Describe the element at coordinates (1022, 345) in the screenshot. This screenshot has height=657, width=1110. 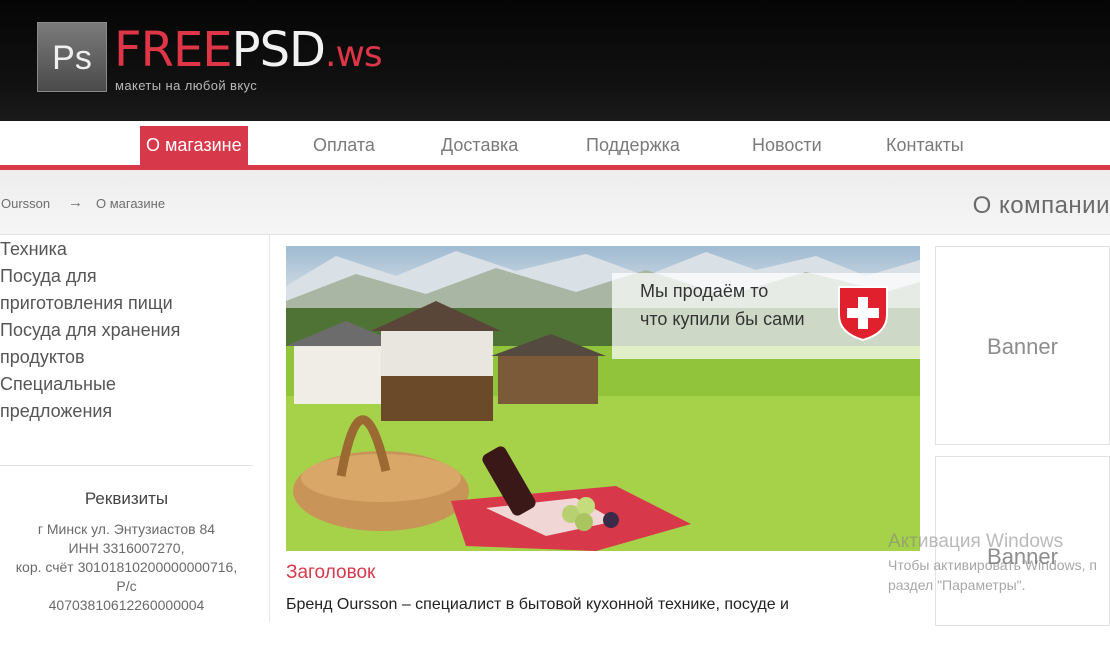
I see `side-banner-1: Banner` at that location.